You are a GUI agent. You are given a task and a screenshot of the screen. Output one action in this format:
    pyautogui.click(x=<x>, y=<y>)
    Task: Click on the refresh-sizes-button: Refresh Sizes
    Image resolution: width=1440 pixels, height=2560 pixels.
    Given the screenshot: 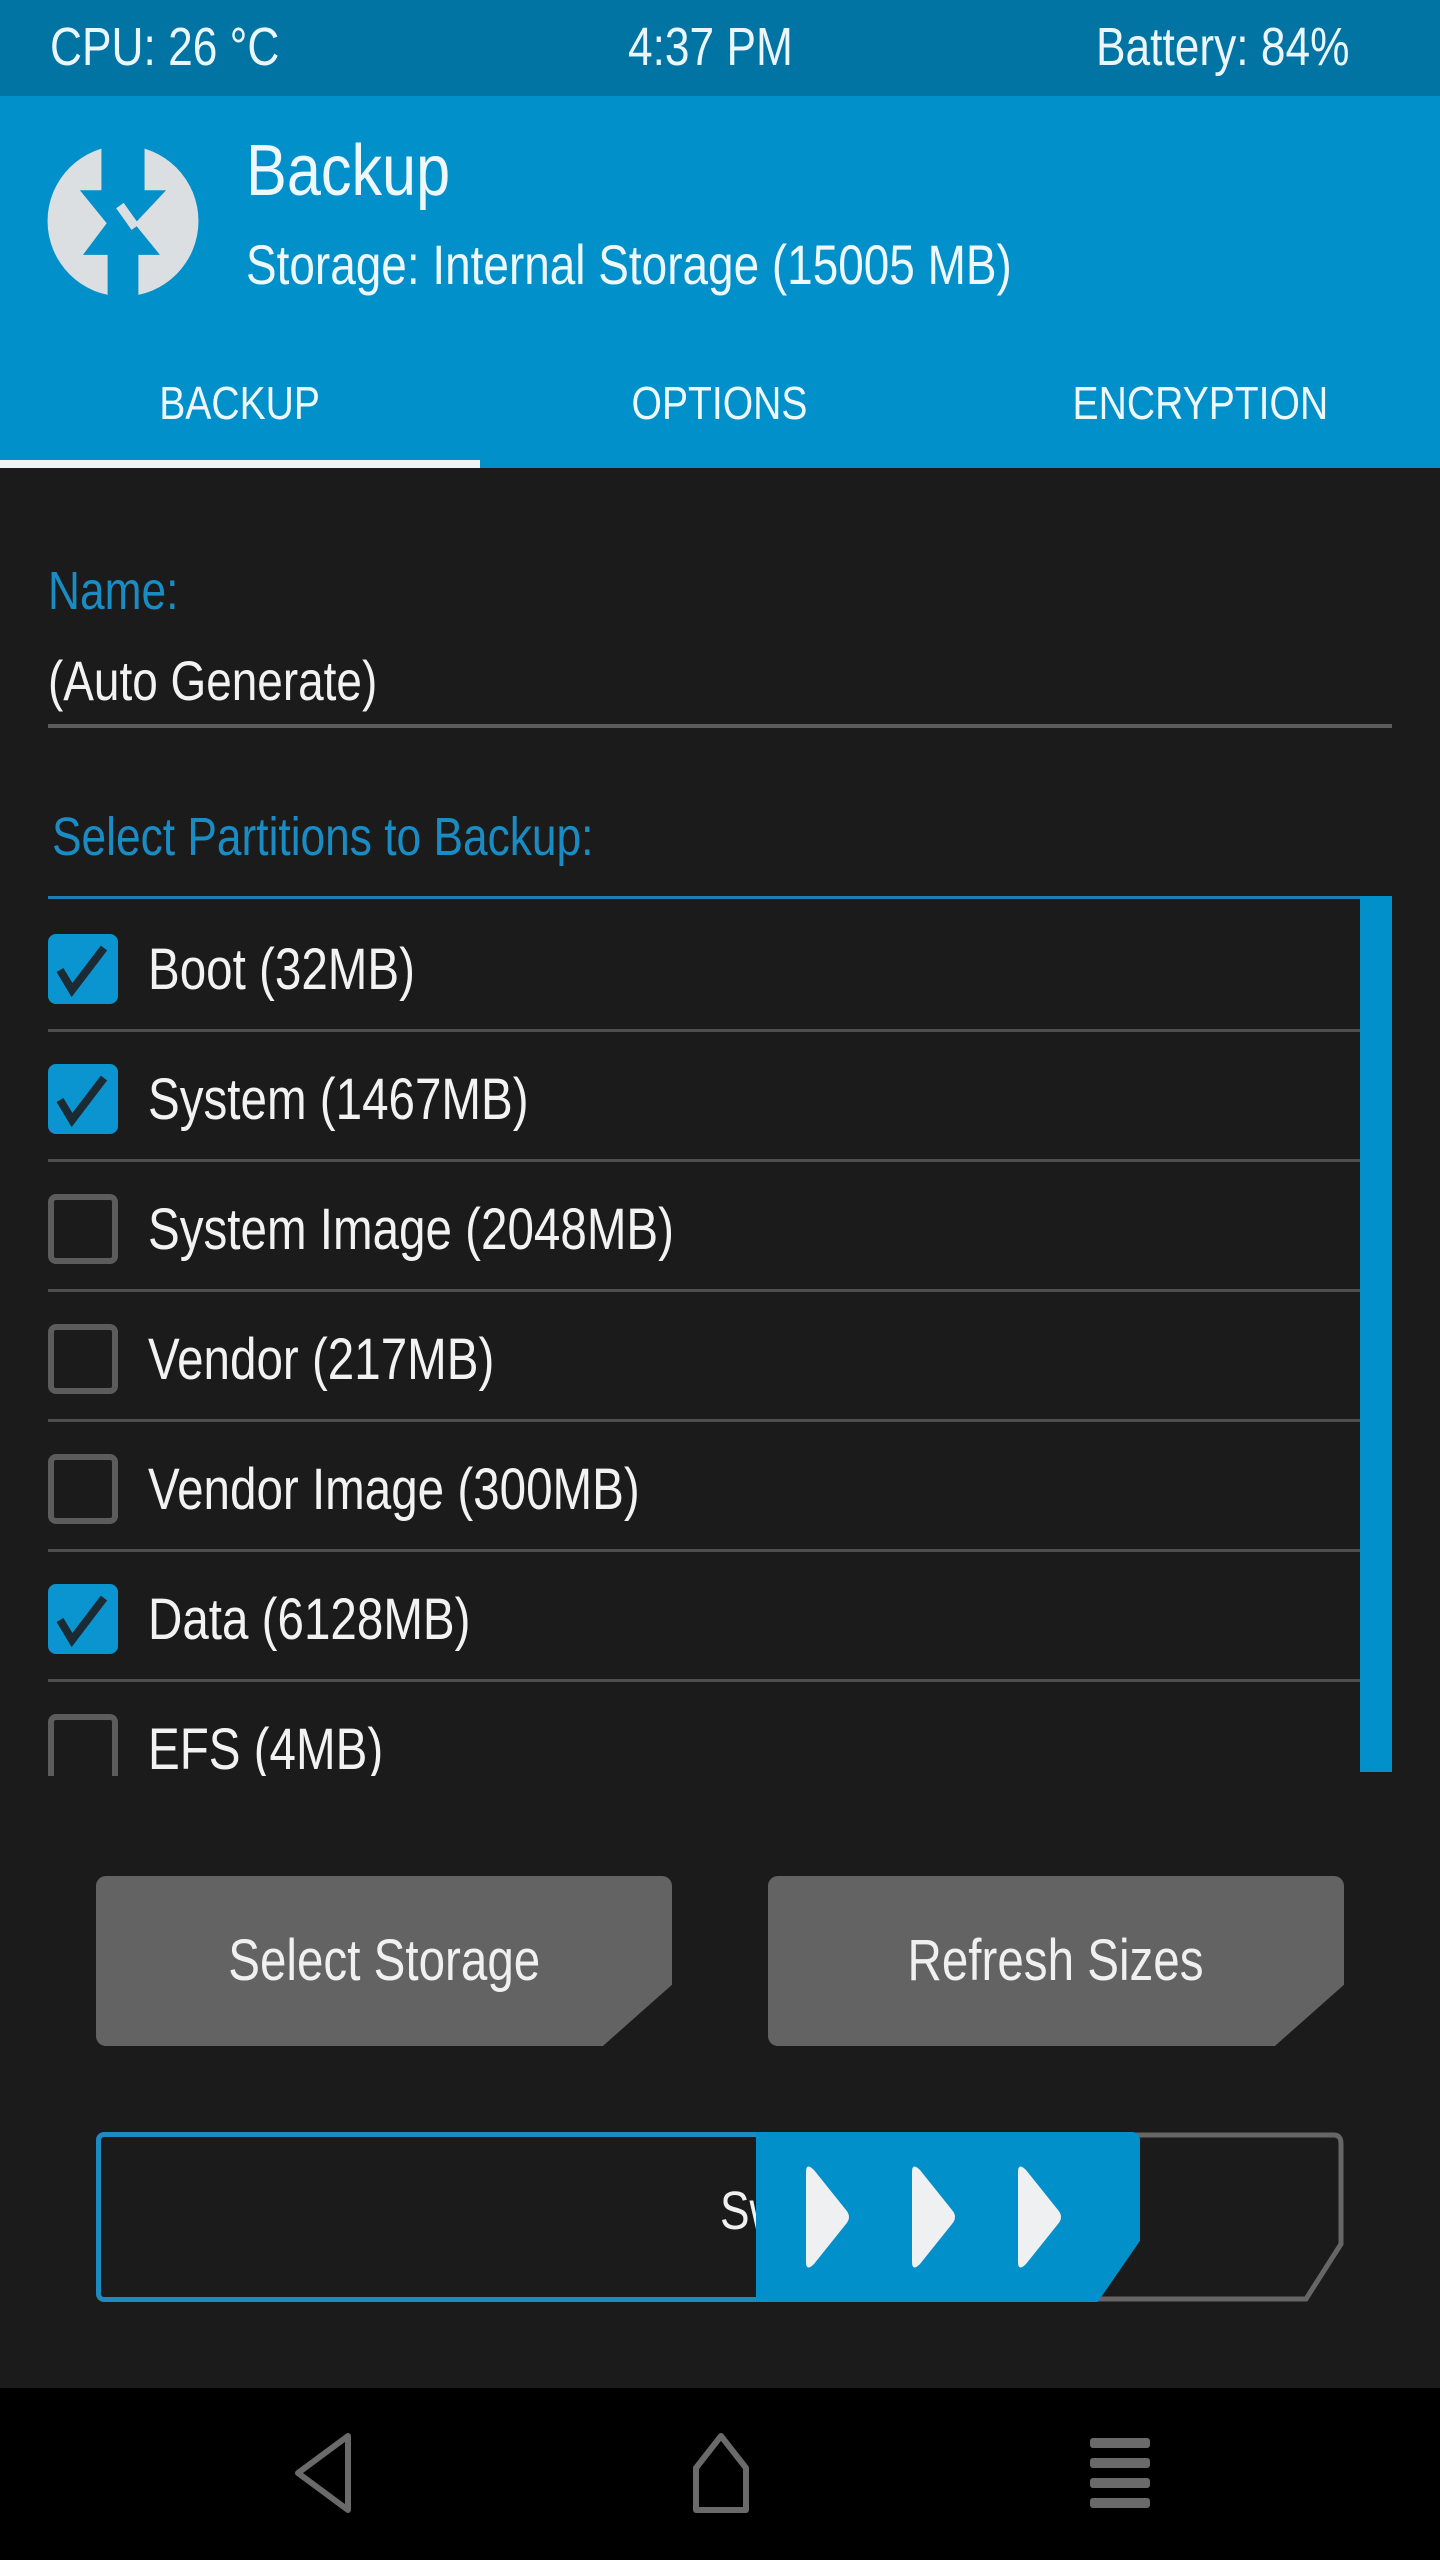 What is the action you would take?
    pyautogui.click(x=1056, y=1961)
    